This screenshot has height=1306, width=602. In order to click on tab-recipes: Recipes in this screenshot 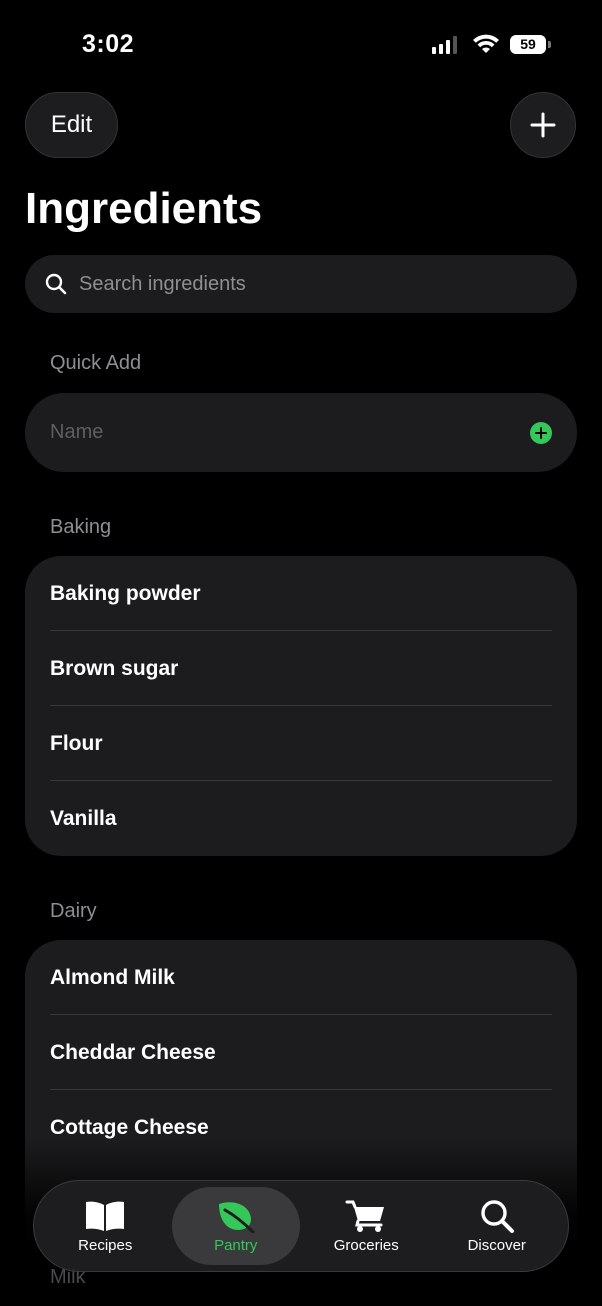, I will do `click(105, 1226)`.